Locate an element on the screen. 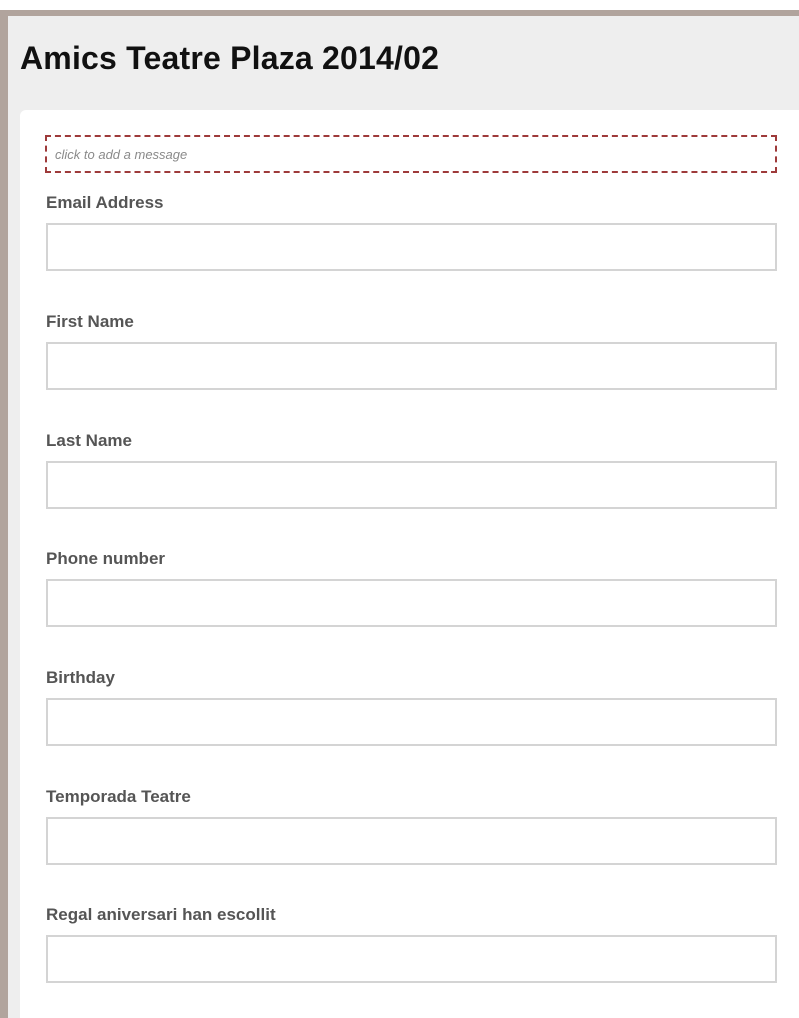 This screenshot has height=1018, width=799. last-name-input is located at coordinates (411, 485).